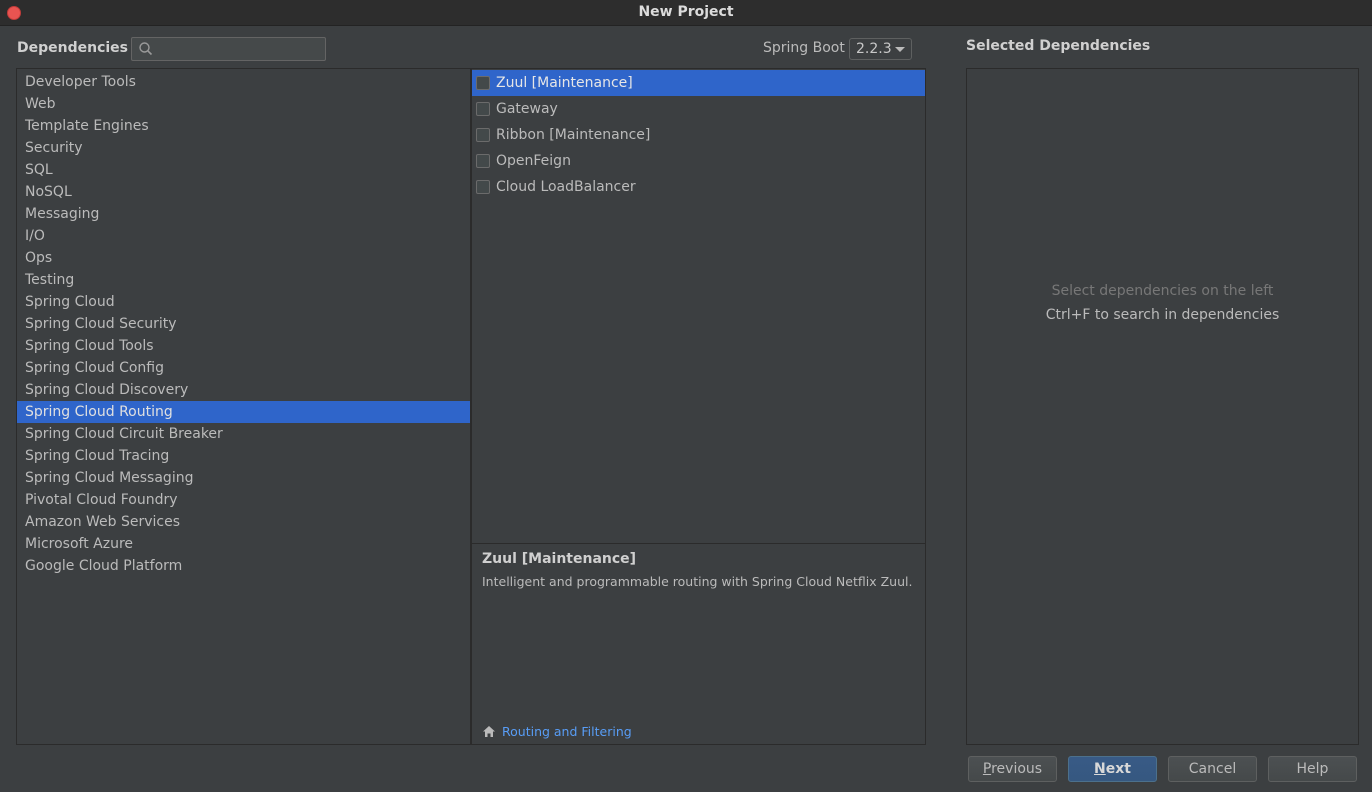  What do you see at coordinates (243, 302) in the screenshot?
I see `category-item: Spring Cloud` at bounding box center [243, 302].